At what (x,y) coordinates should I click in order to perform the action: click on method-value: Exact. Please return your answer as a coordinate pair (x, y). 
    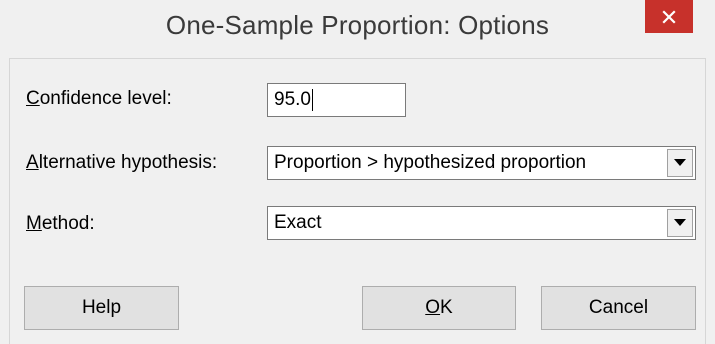
    Looking at the image, I should click on (298, 222).